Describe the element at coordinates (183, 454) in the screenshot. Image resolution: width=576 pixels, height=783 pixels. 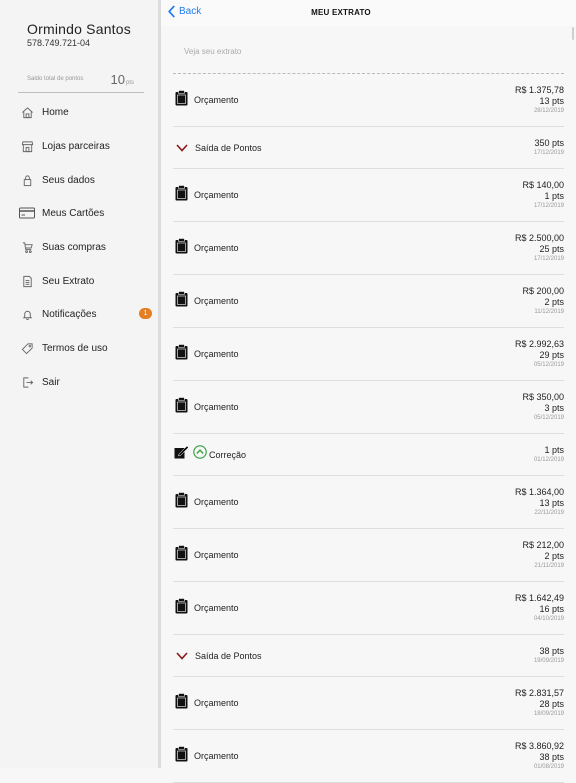
I see `edit-icon` at that location.